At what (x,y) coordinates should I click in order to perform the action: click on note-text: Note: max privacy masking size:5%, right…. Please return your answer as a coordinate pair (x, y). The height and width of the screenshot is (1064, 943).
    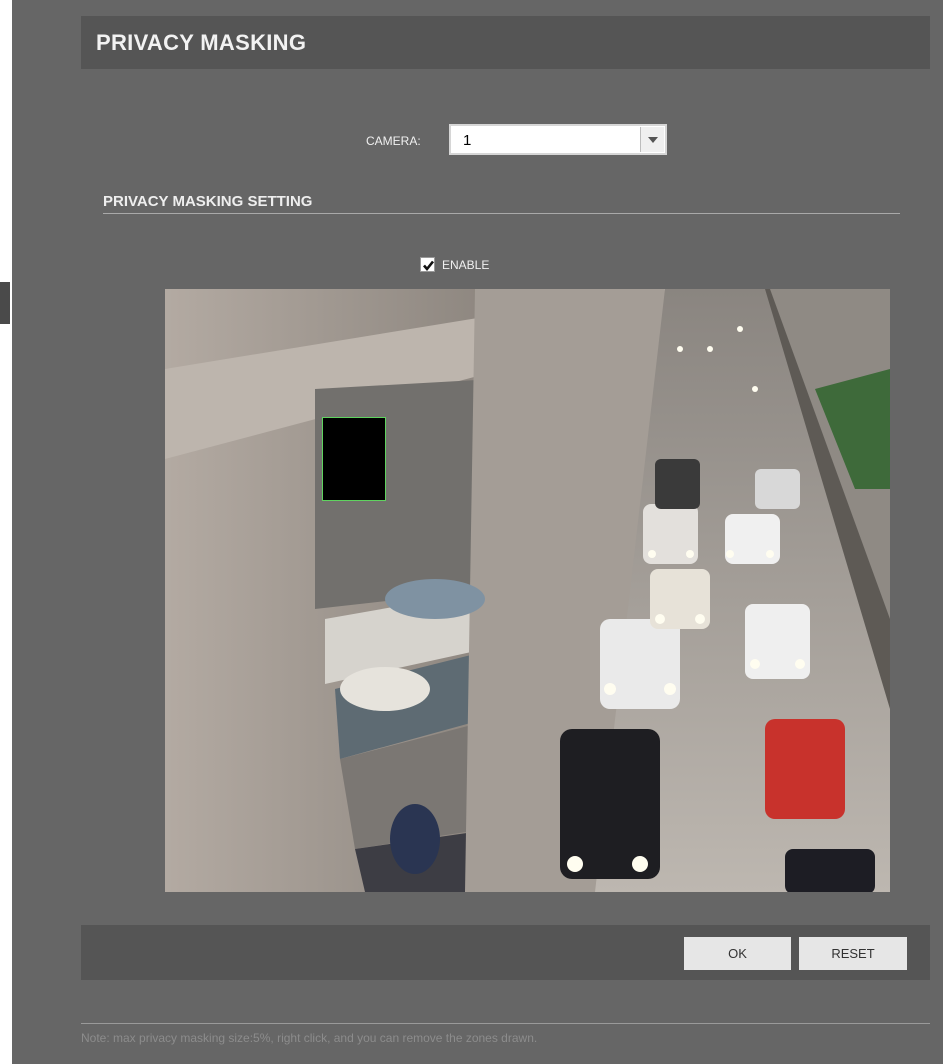
    Looking at the image, I should click on (309, 1038).